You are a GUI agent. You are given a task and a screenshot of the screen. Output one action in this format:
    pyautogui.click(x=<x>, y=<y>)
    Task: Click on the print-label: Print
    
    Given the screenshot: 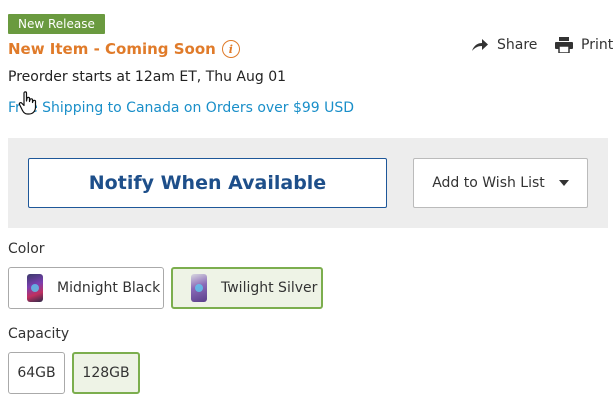 What is the action you would take?
    pyautogui.click(x=597, y=45)
    